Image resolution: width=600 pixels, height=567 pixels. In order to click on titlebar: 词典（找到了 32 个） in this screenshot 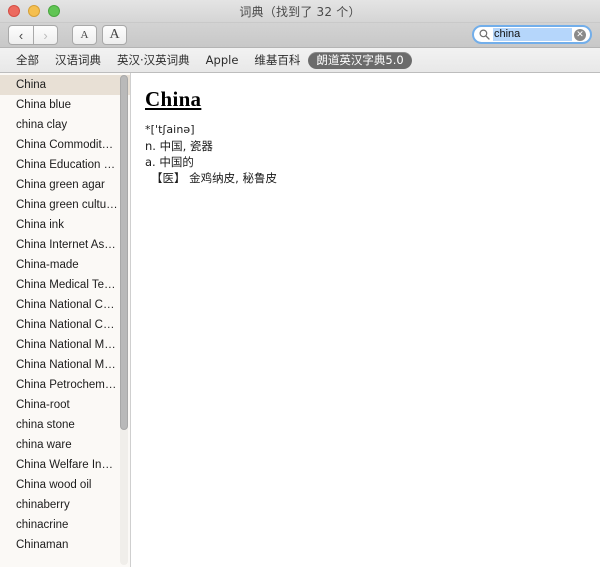, I will do `click(300, 11)`.